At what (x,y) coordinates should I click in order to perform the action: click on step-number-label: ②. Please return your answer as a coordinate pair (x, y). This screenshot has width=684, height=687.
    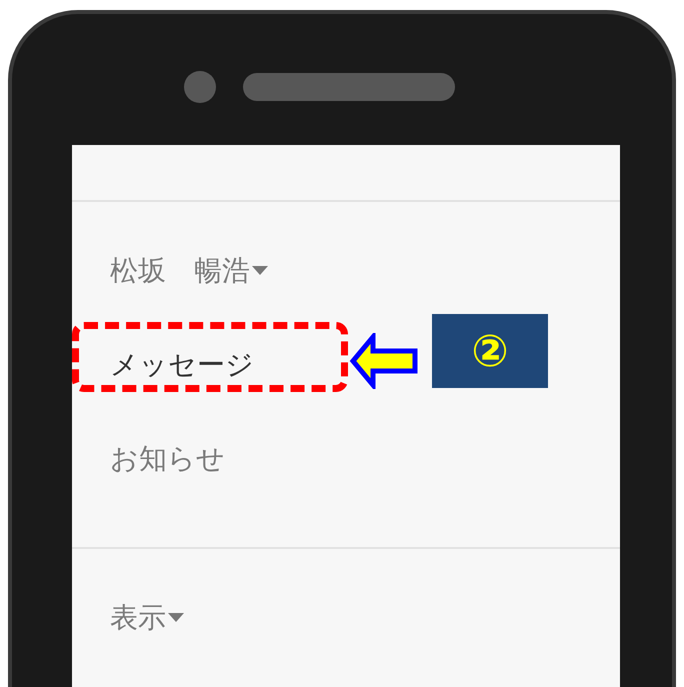
    Looking at the image, I should click on (490, 351).